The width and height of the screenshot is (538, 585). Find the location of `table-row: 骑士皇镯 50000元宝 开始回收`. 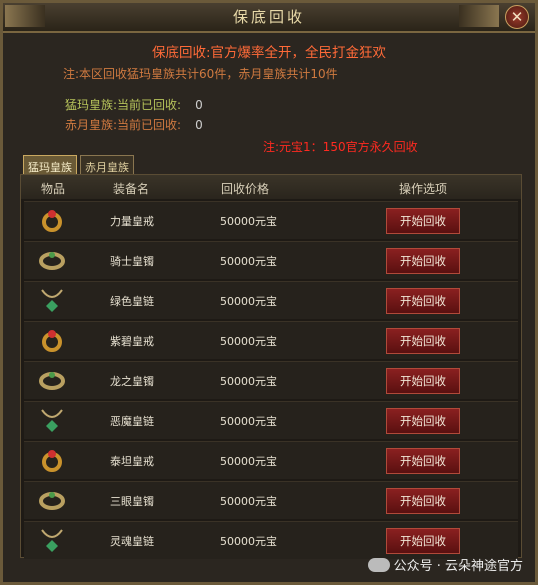

table-row: 骑士皇镯 50000元宝 开始回收 is located at coordinates (271, 260).